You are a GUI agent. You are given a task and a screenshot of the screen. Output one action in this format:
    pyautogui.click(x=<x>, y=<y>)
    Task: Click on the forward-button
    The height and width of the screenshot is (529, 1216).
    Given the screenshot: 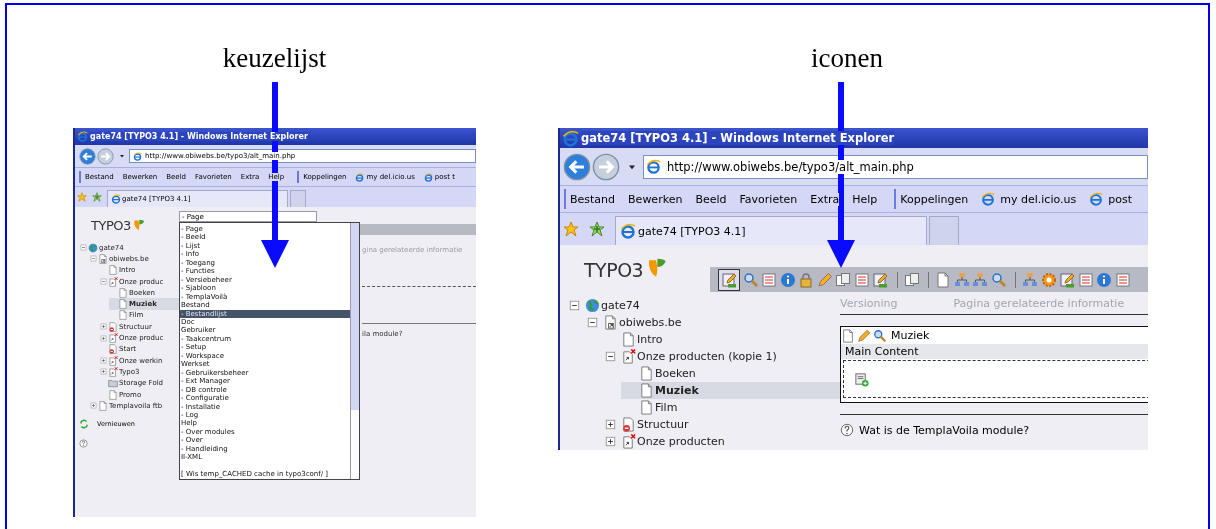 What is the action you would take?
    pyautogui.click(x=606, y=166)
    